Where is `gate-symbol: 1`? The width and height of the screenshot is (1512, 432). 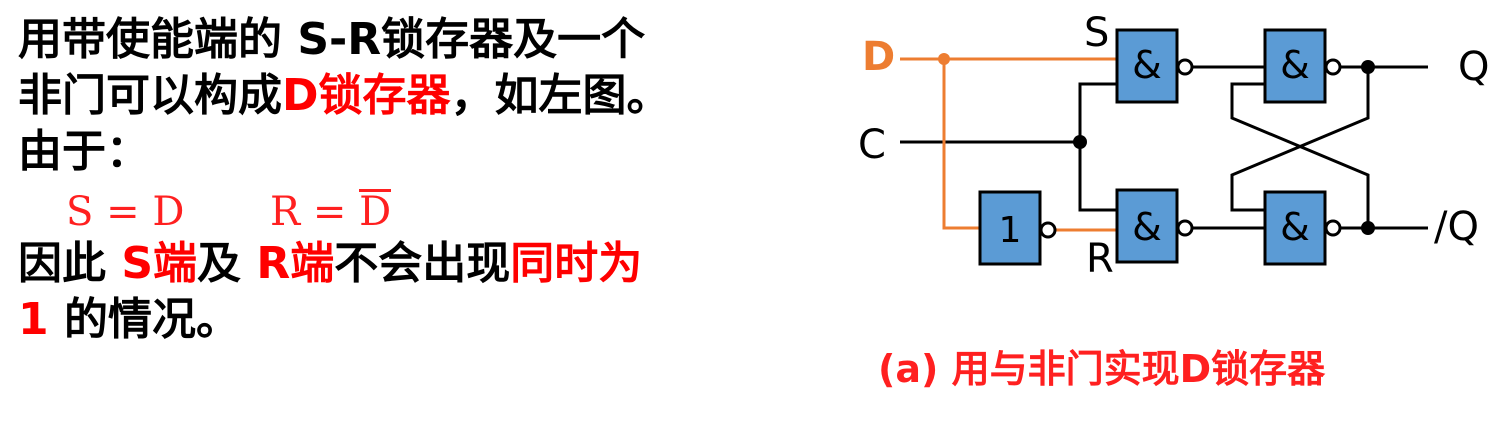
gate-symbol: 1 is located at coordinates (1010, 230).